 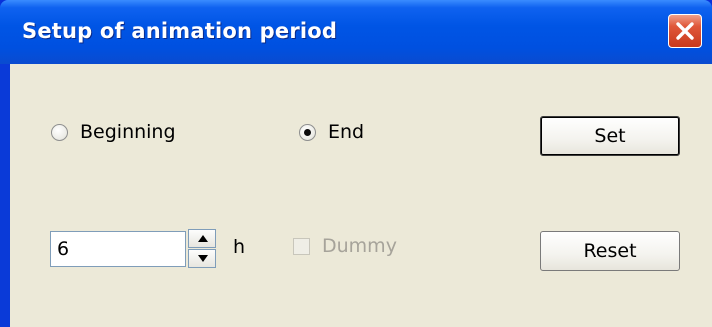 What do you see at coordinates (239, 247) in the screenshot?
I see `hours-unit-label: h` at bounding box center [239, 247].